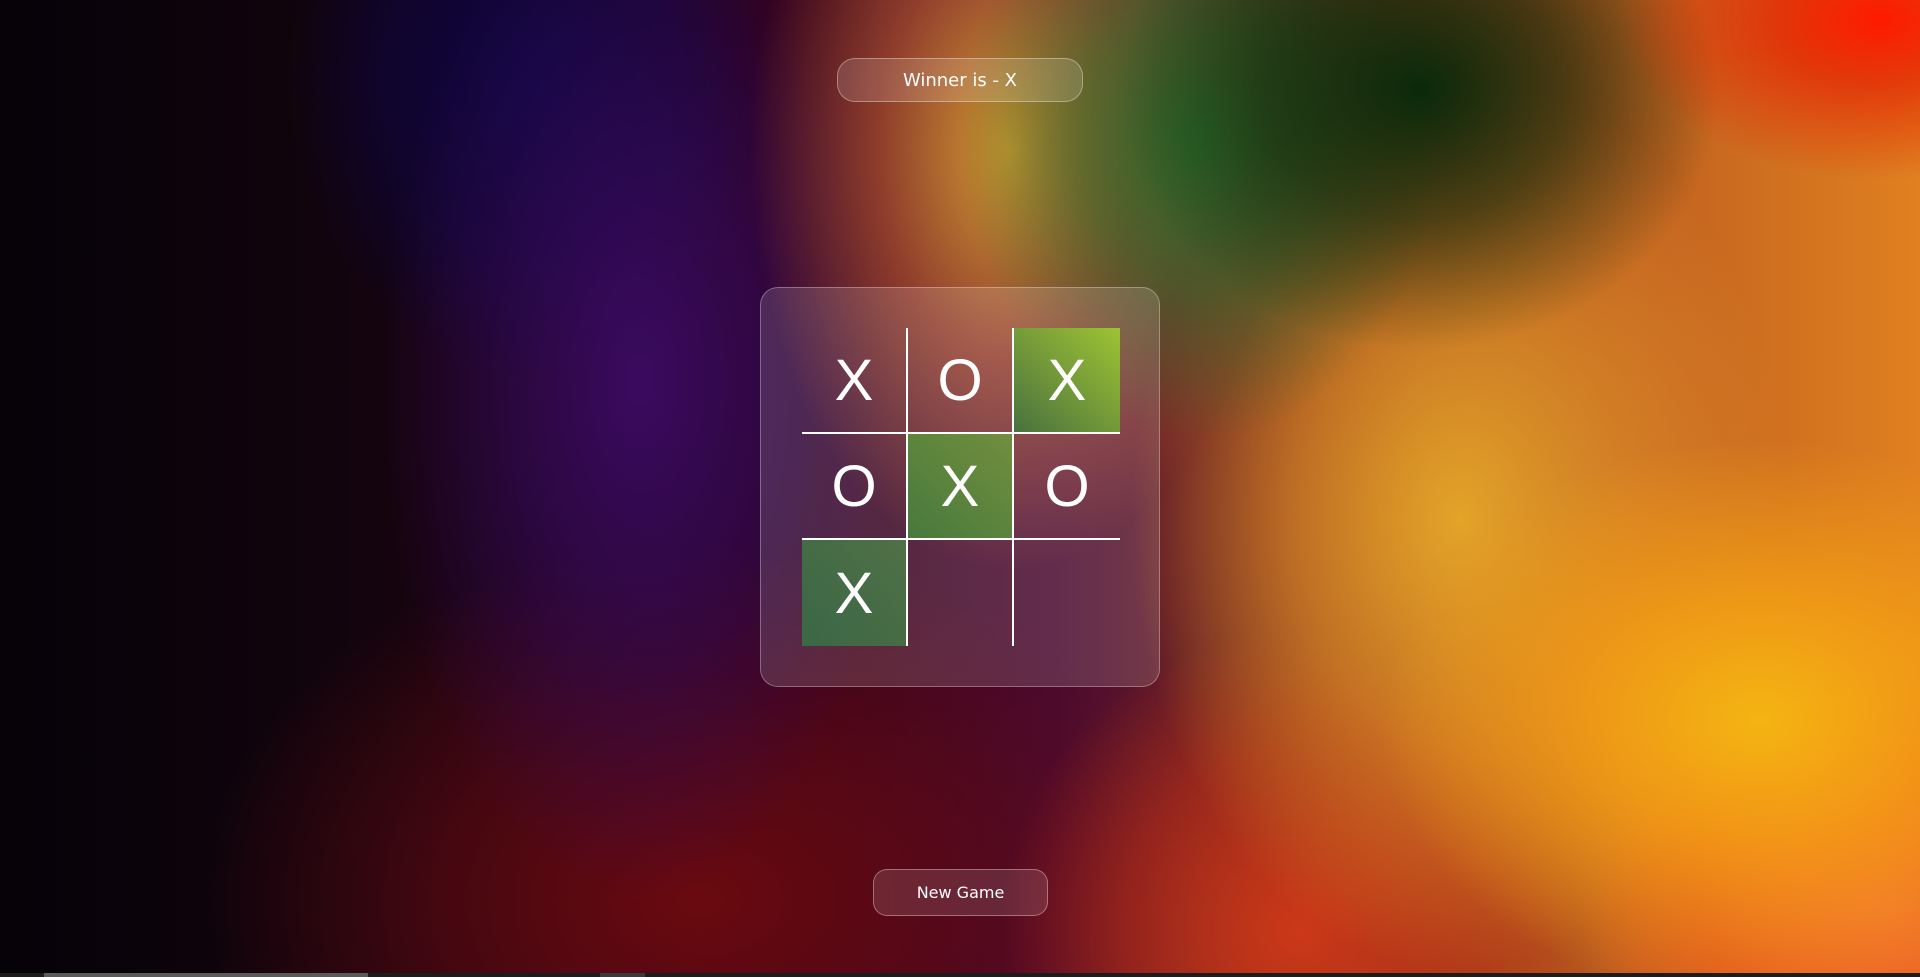 The height and width of the screenshot is (977, 1920). What do you see at coordinates (206, 975) in the screenshot?
I see `scrollbar-thumb` at bounding box center [206, 975].